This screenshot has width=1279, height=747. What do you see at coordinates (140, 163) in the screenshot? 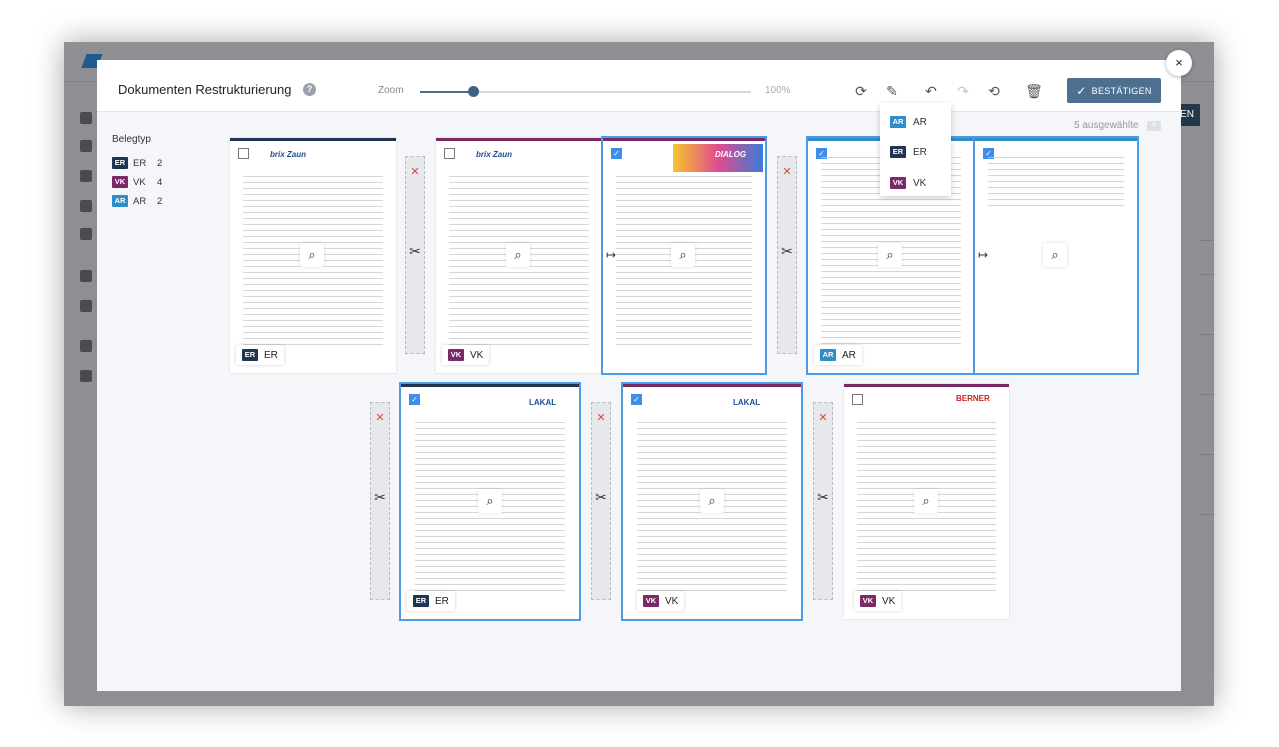
I see `legend-item-label: ER` at bounding box center [140, 163].